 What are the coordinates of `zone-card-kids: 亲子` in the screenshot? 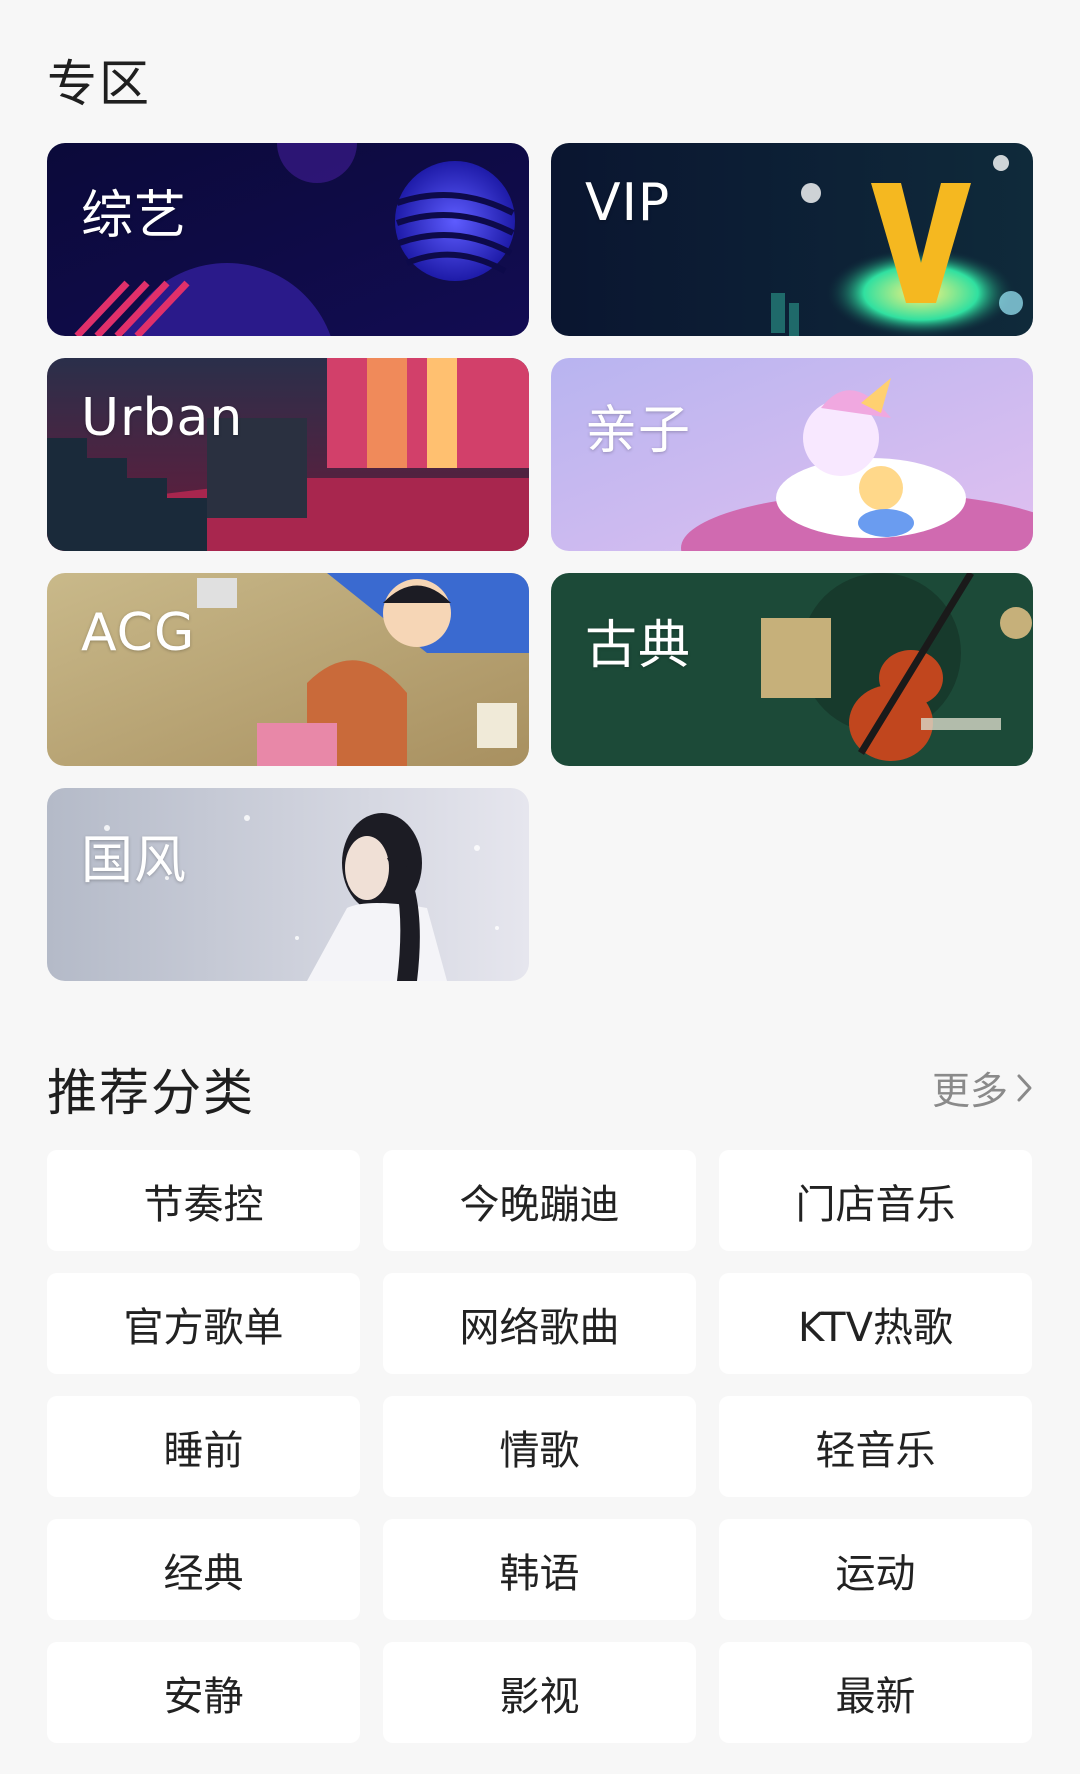 It's located at (792, 454).